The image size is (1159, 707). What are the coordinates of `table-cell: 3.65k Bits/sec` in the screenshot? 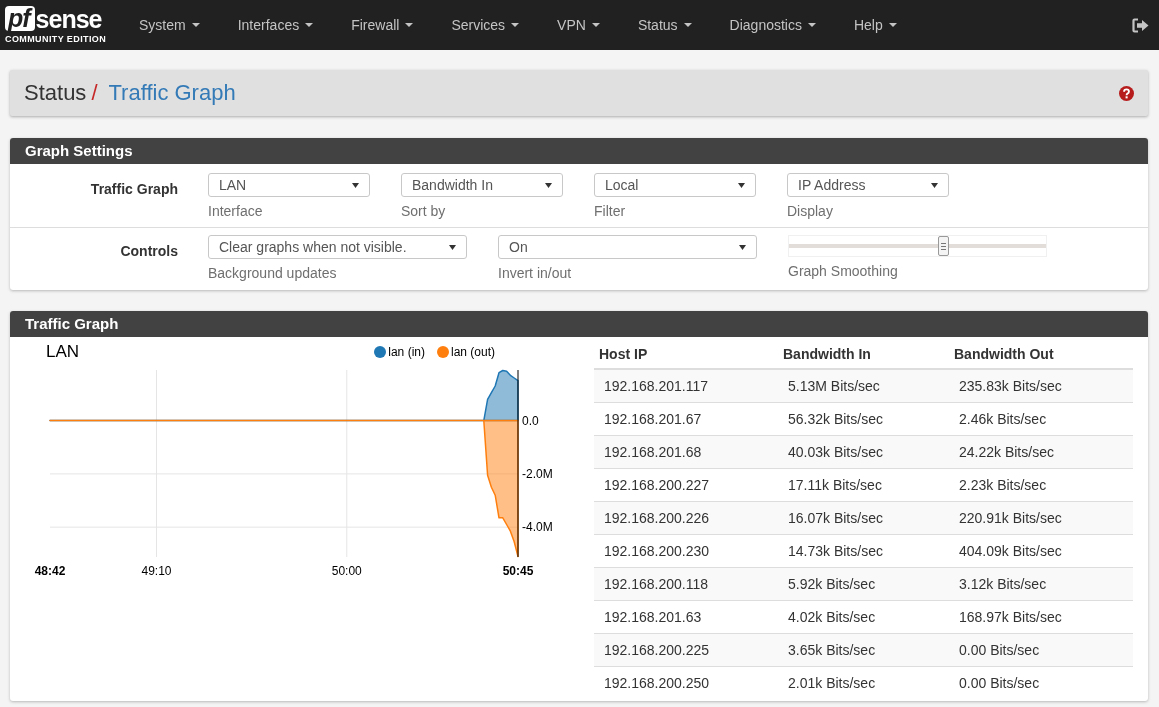 It's located at (863, 650).